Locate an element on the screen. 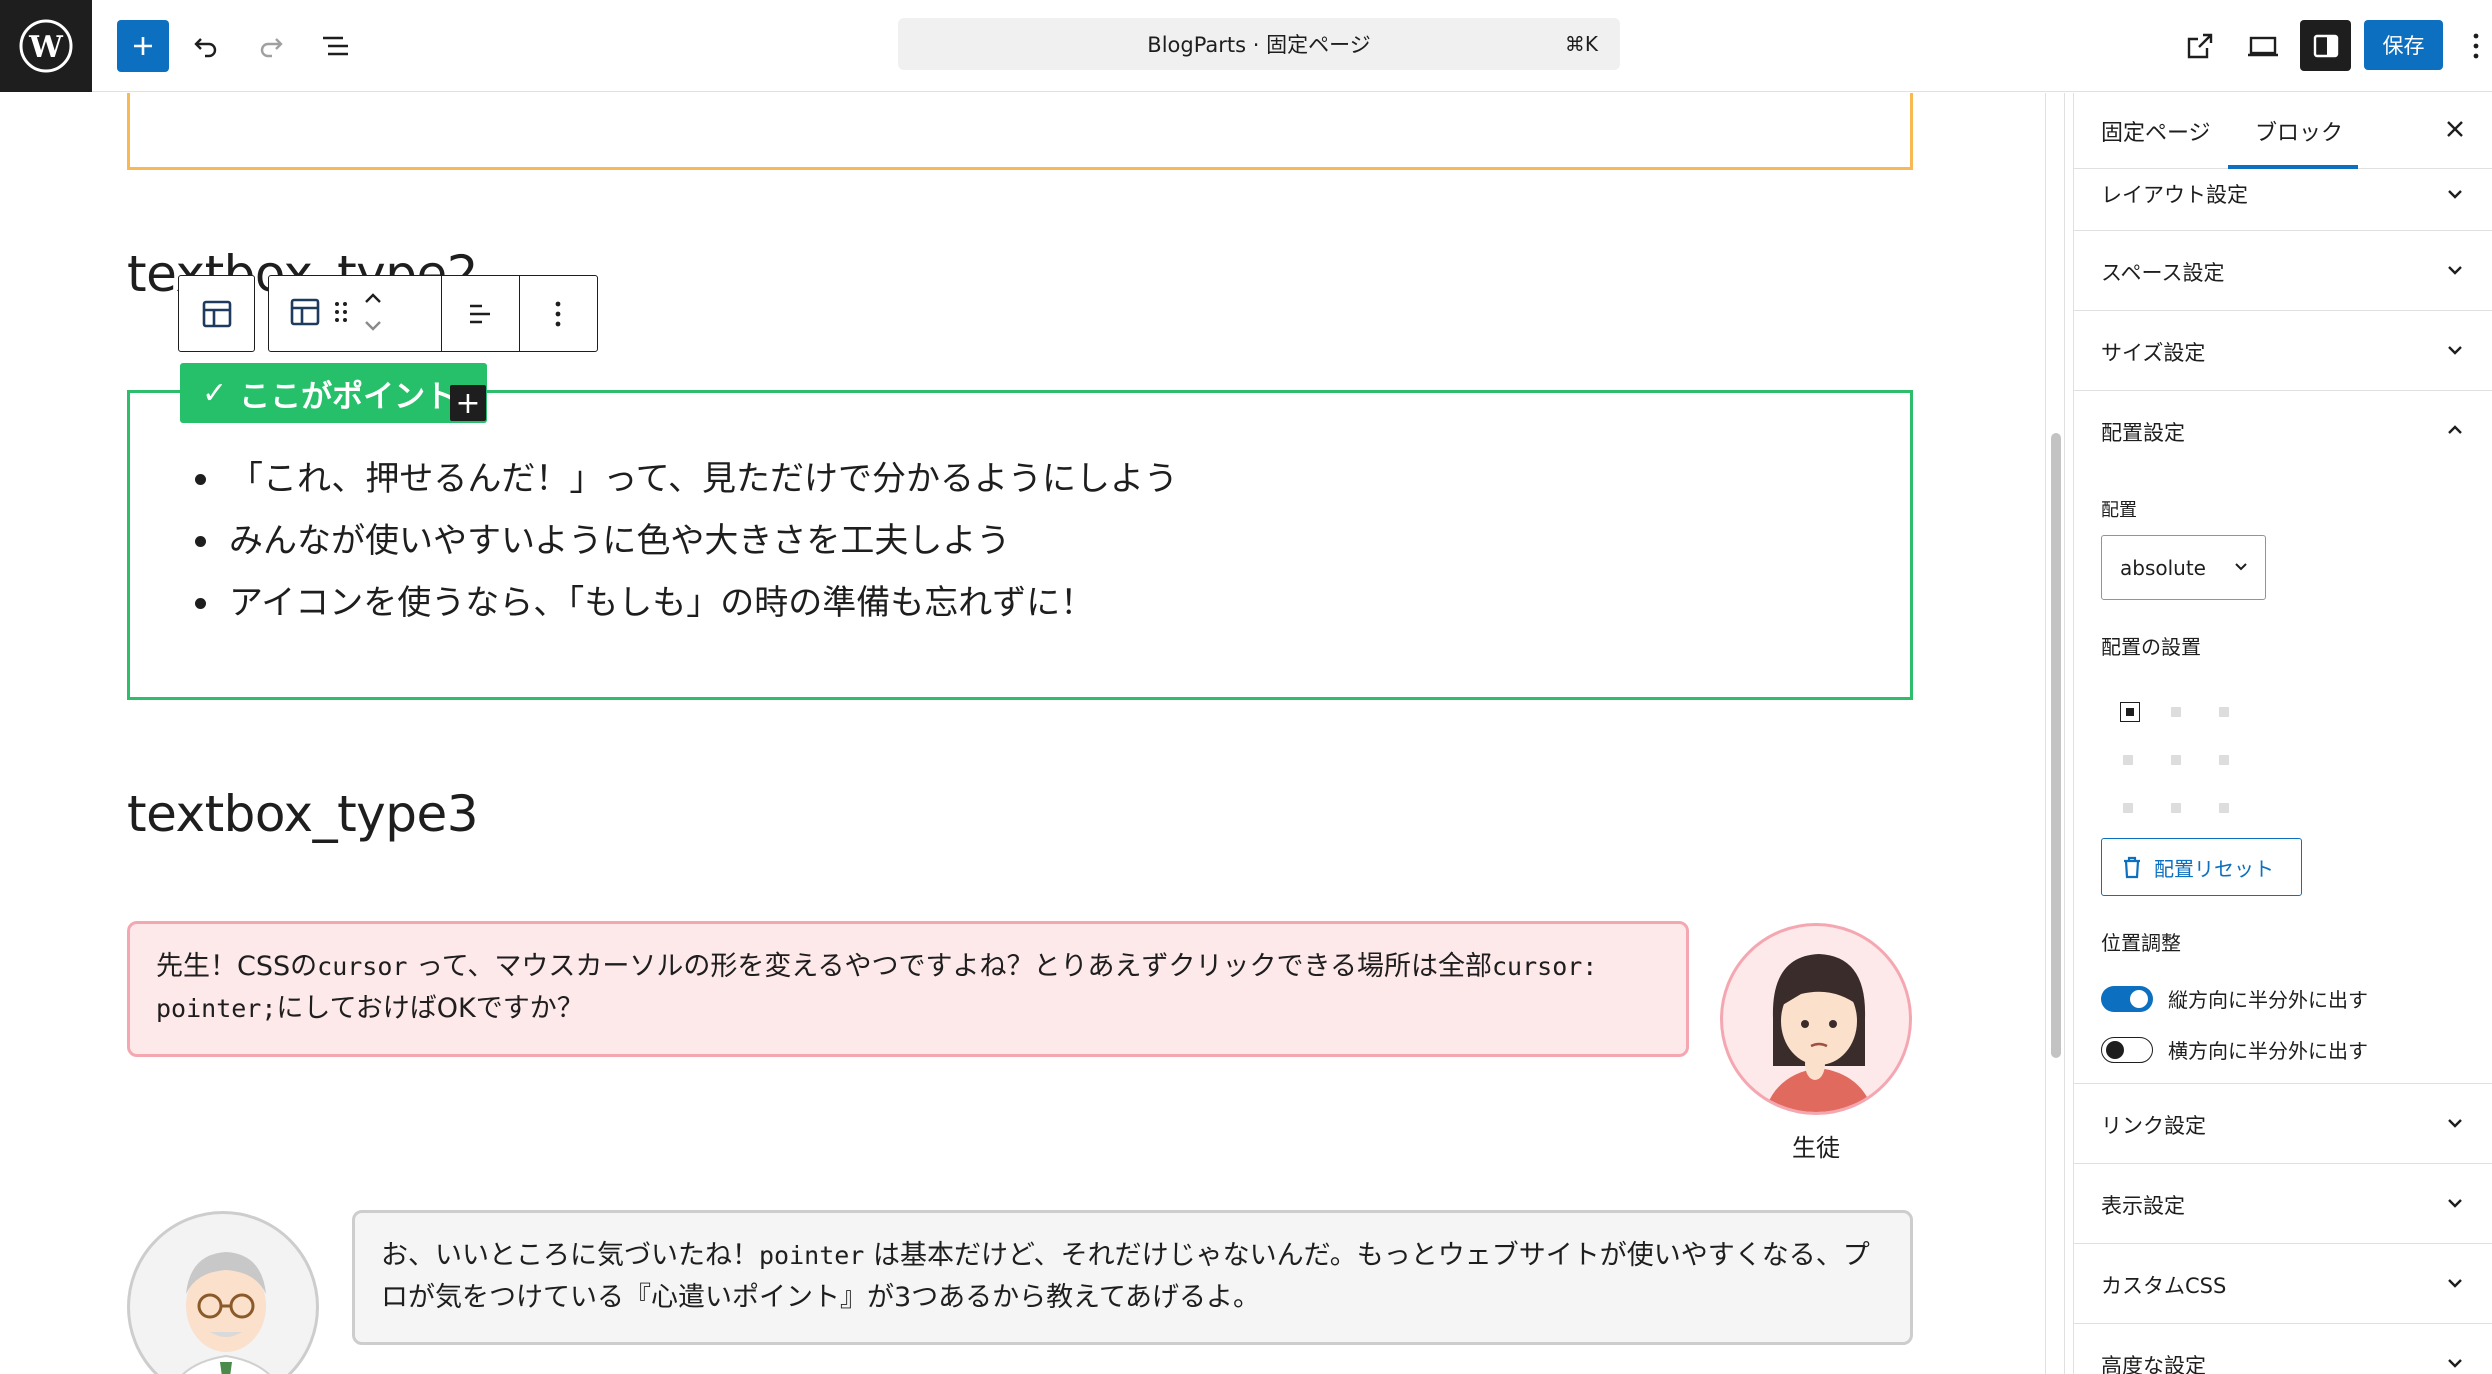 This screenshot has width=2492, height=1374. panel-title: 配置設定 is located at coordinates (2143, 432).